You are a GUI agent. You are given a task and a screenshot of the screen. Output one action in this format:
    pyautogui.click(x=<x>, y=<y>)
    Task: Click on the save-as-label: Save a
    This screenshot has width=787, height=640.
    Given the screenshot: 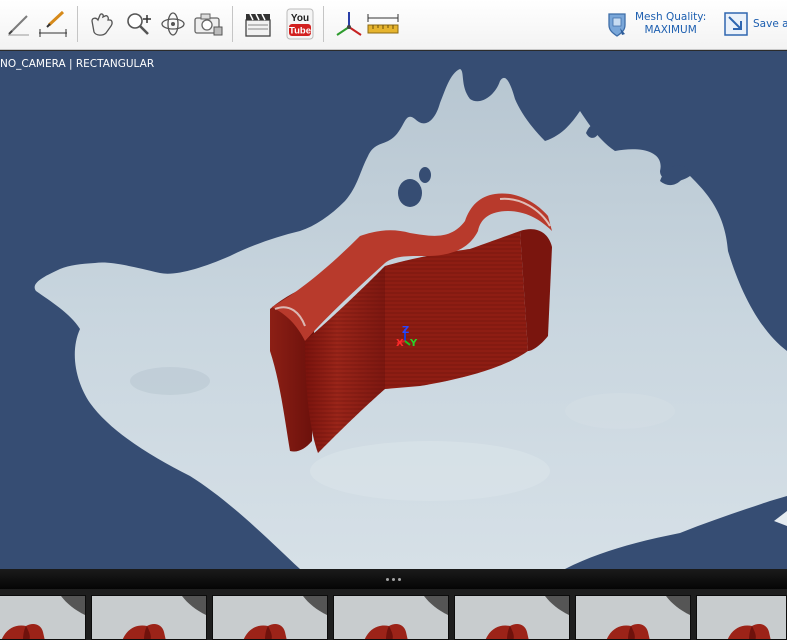 What is the action you would take?
    pyautogui.click(x=770, y=24)
    